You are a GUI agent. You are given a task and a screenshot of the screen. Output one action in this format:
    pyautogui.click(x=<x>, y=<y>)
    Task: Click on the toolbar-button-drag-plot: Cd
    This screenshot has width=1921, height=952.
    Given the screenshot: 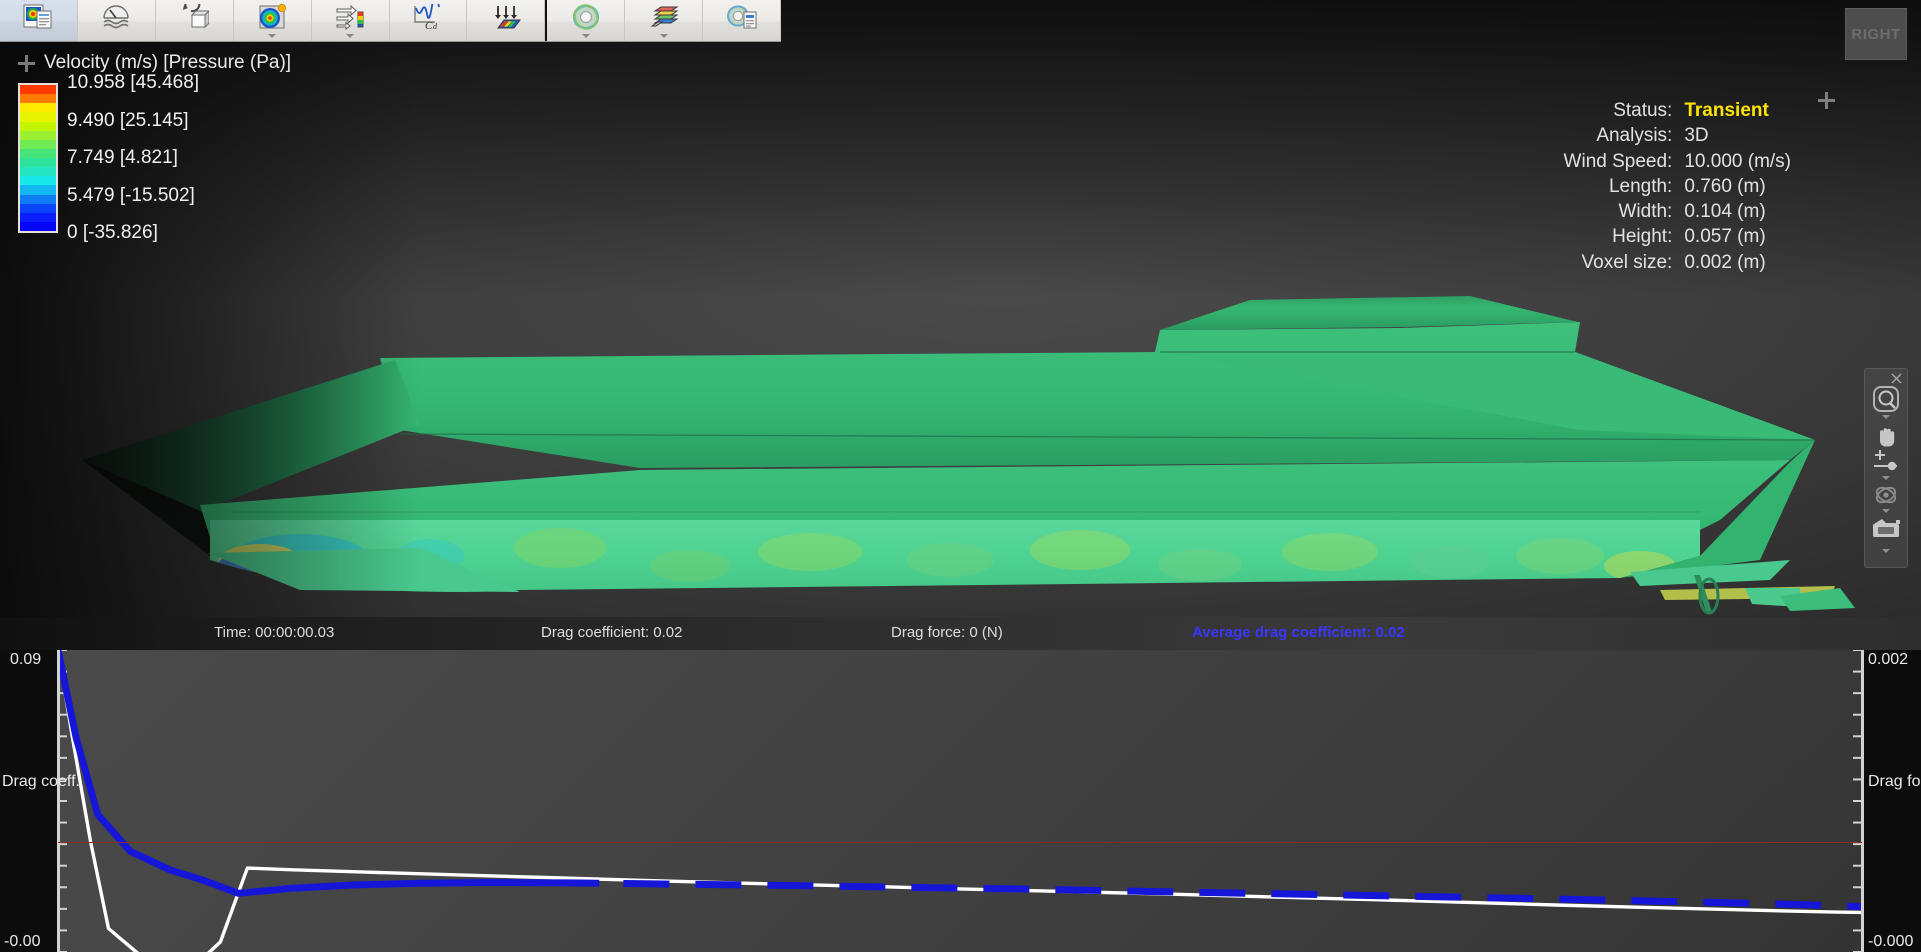 What is the action you would take?
    pyautogui.click(x=429, y=20)
    